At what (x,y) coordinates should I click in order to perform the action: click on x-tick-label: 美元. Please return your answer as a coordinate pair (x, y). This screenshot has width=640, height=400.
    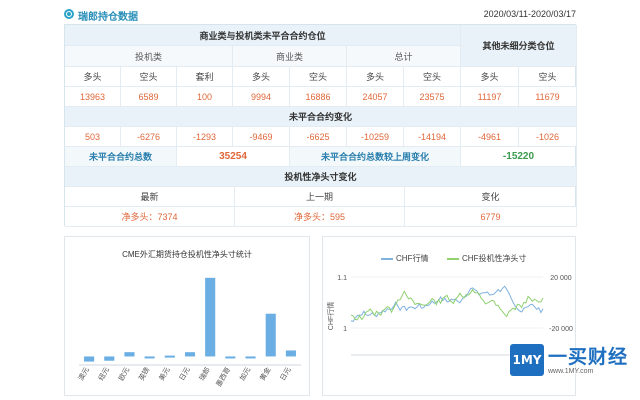
    Looking at the image, I should click on (164, 374).